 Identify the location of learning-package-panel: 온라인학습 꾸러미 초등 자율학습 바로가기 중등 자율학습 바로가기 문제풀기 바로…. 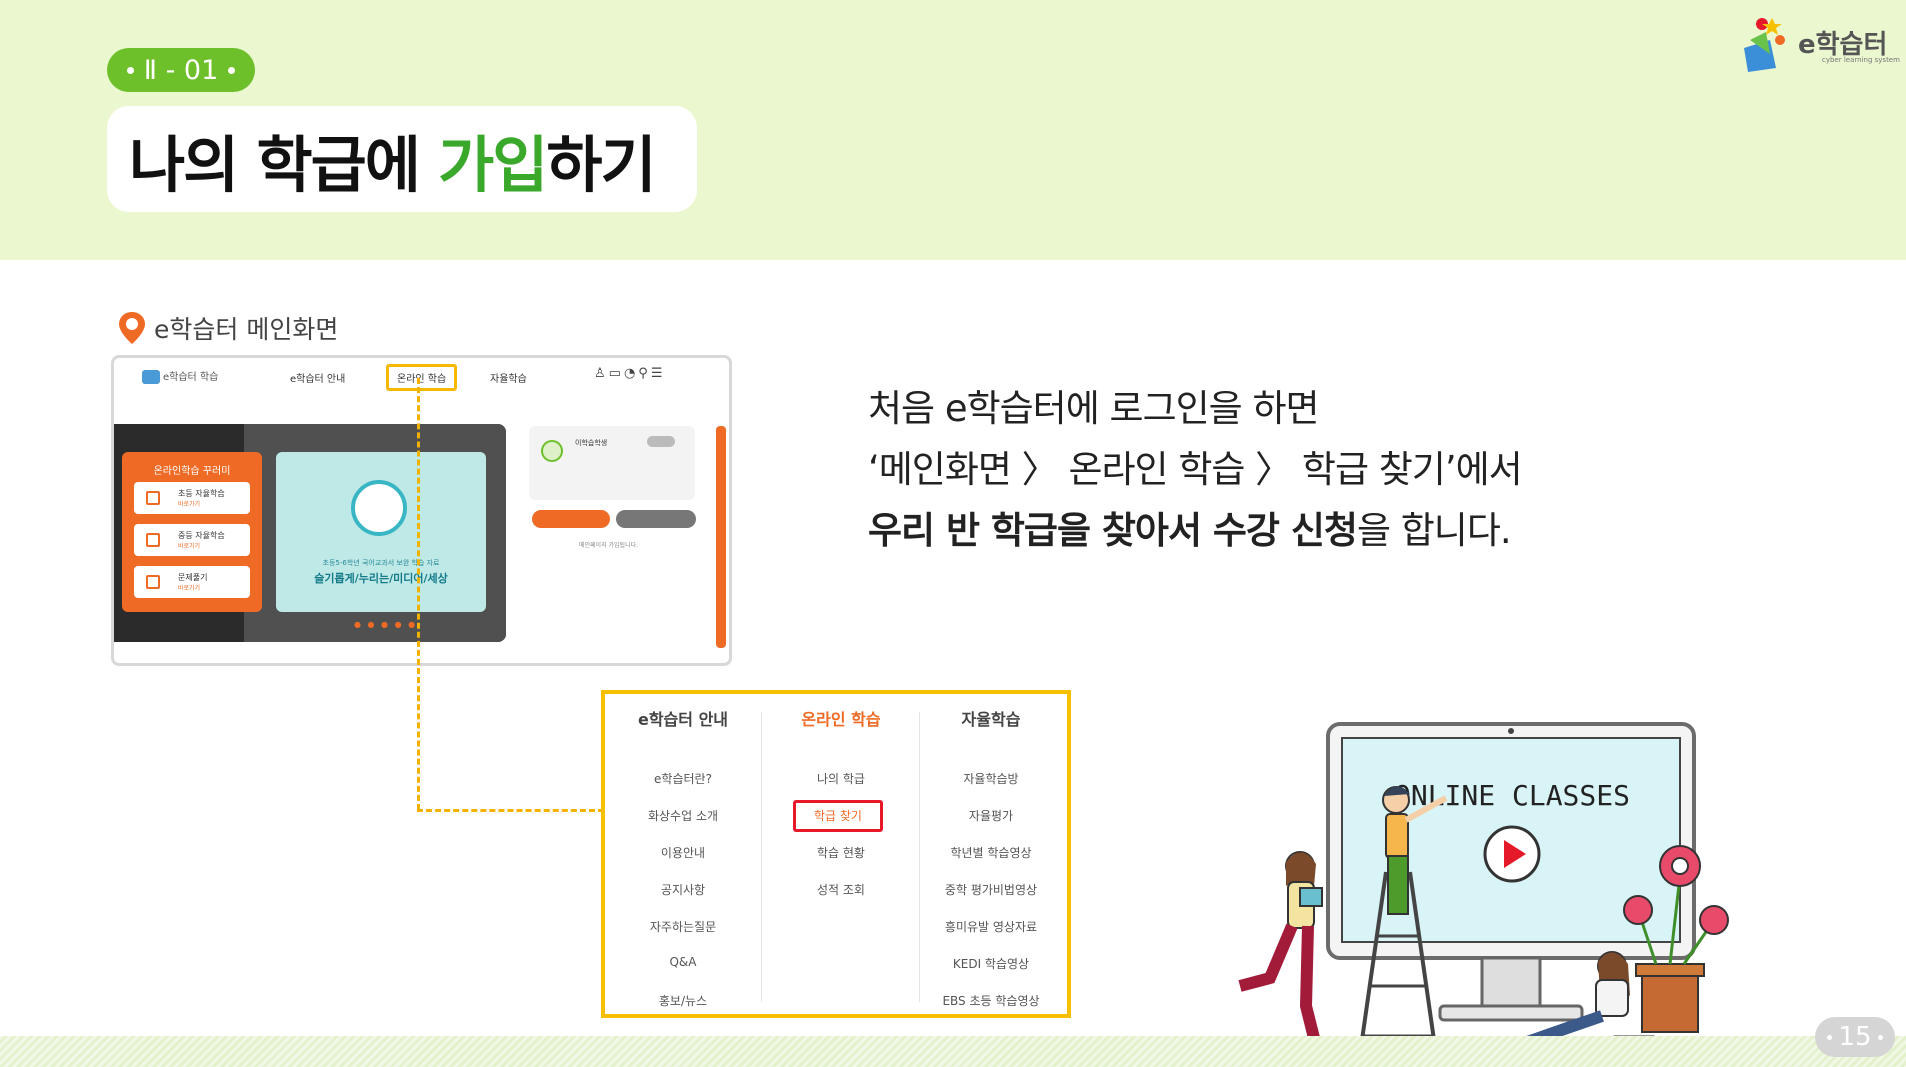
(192, 532).